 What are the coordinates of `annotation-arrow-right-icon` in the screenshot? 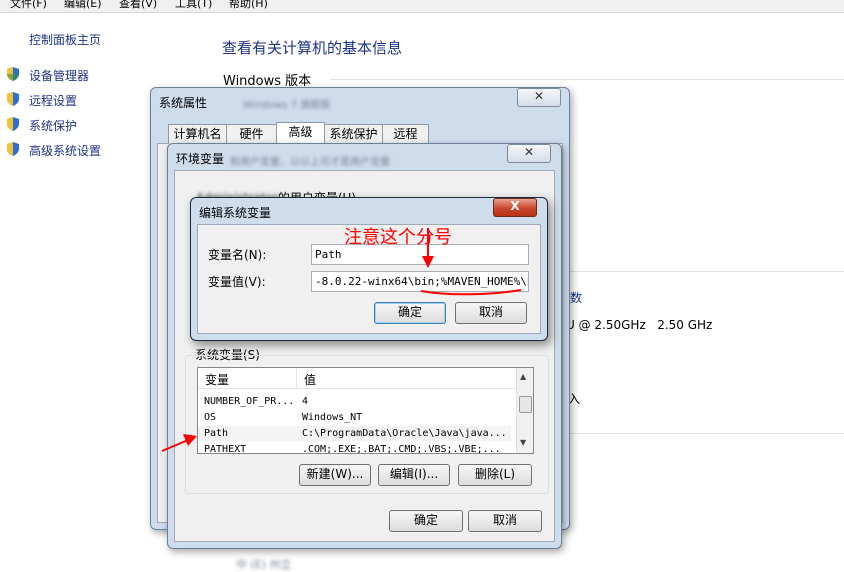 It's located at (179, 443).